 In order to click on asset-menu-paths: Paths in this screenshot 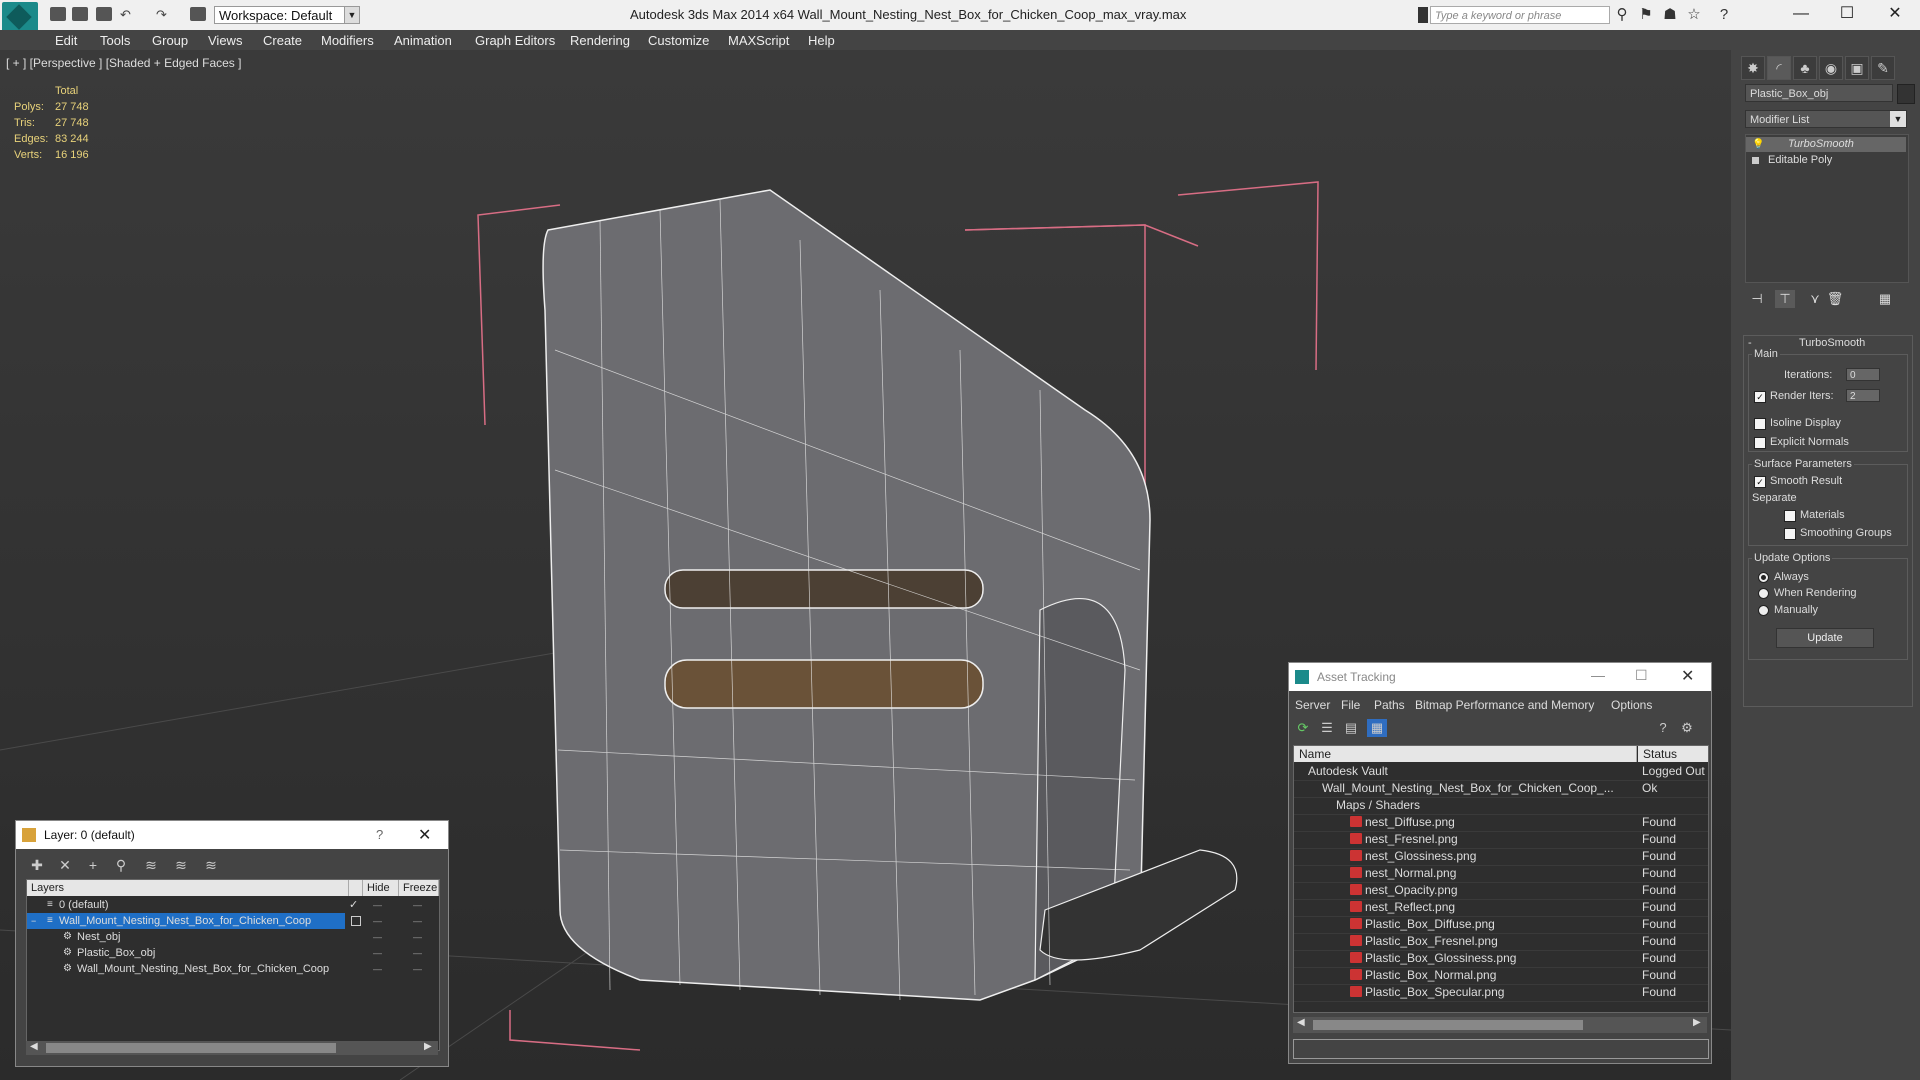, I will do `click(1389, 705)`.